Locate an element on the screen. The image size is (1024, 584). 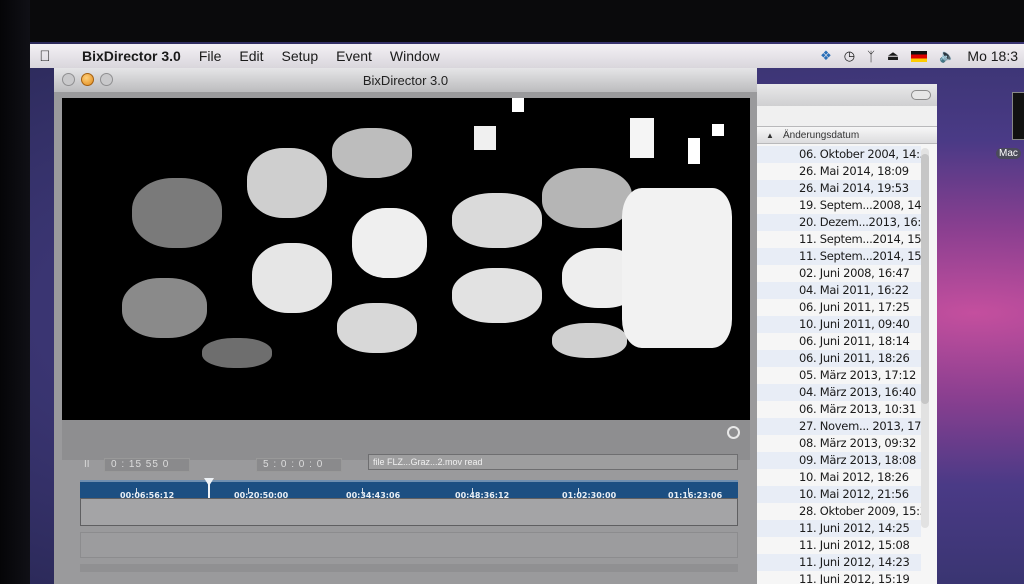
list-row: 06. Juni 2011, 17:25 is located at coordinates (839, 307).